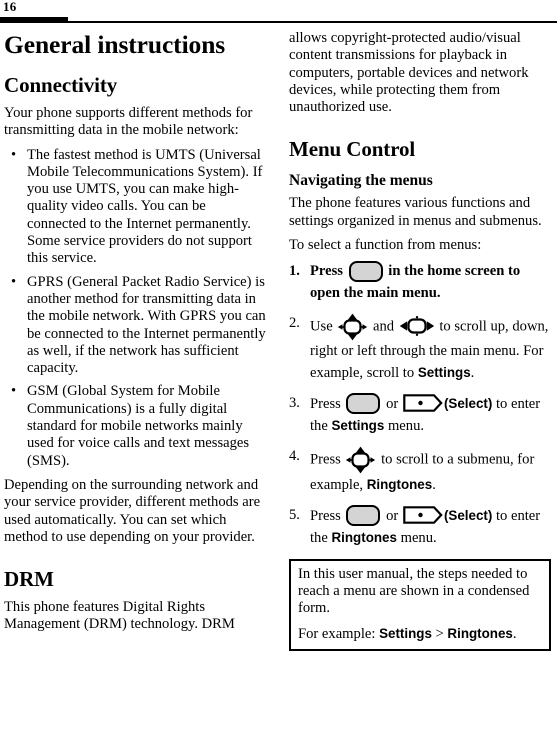  What do you see at coordinates (480, 633) in the screenshot?
I see `note-example-menu-ringtones: Ringtones` at bounding box center [480, 633].